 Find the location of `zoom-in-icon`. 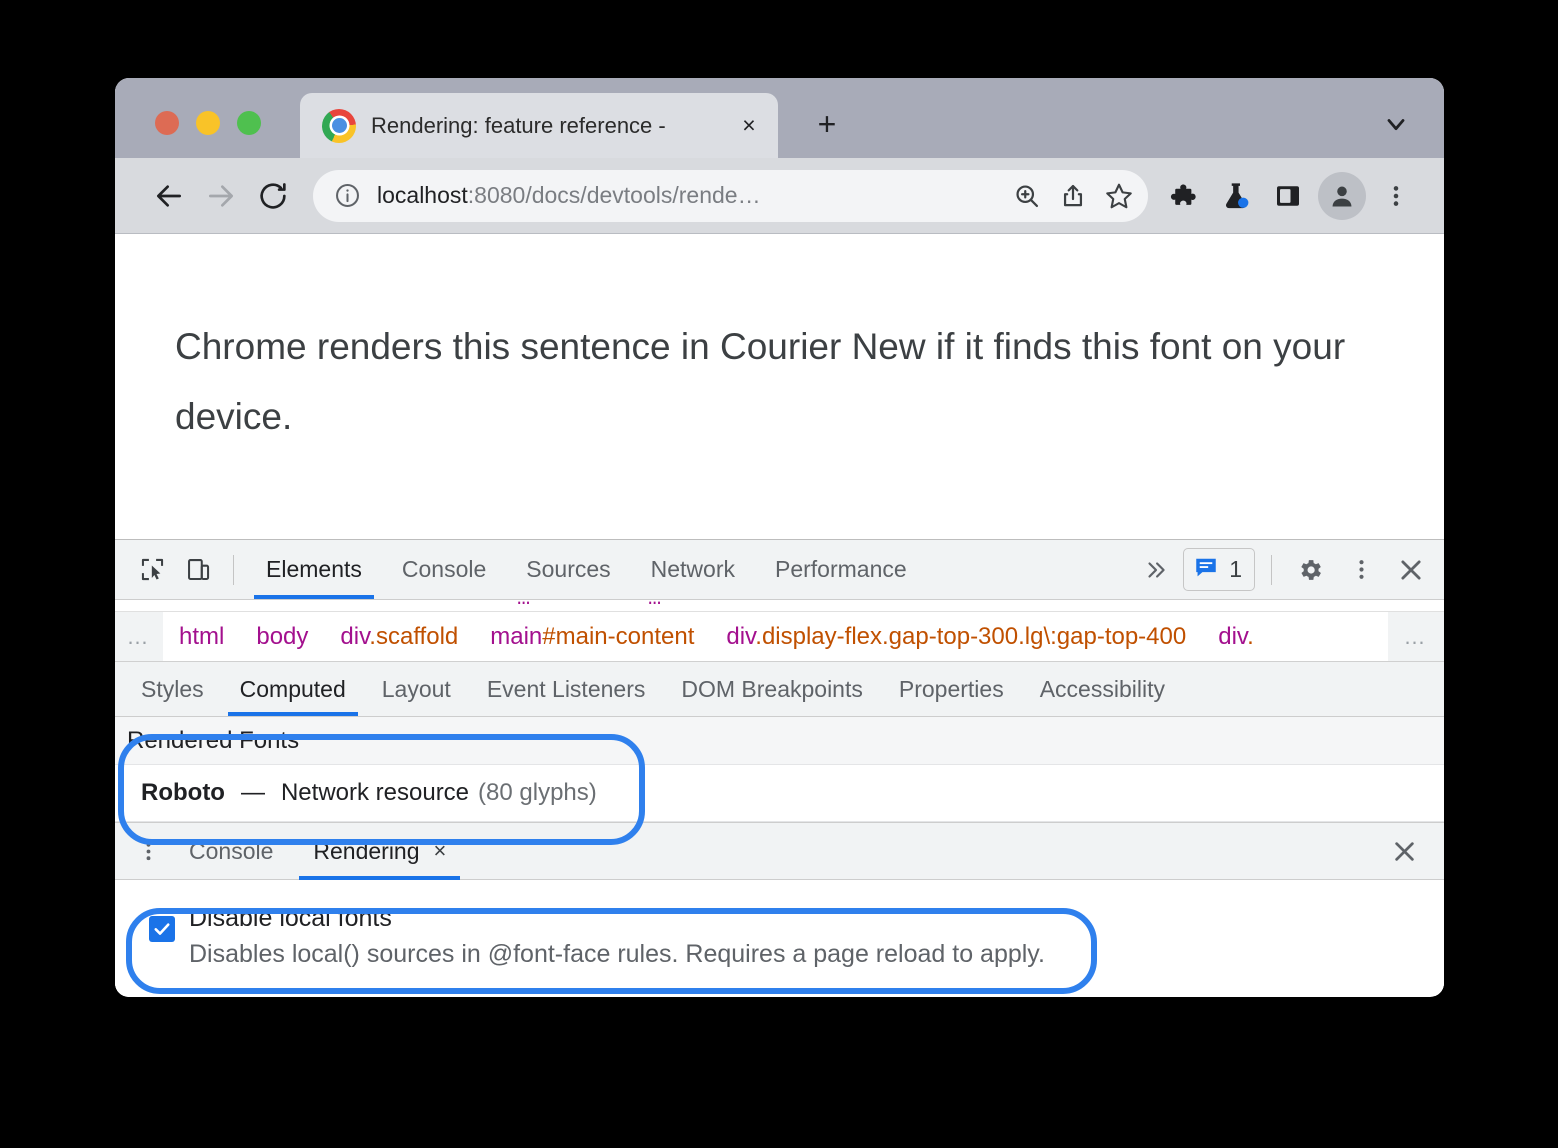

zoom-in-icon is located at coordinates (1027, 196).